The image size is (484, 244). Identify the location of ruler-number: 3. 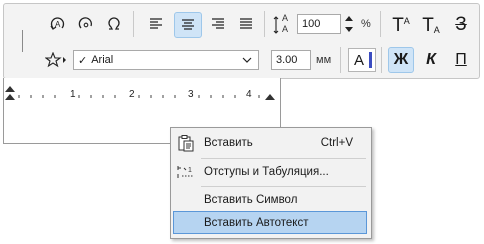
(191, 94).